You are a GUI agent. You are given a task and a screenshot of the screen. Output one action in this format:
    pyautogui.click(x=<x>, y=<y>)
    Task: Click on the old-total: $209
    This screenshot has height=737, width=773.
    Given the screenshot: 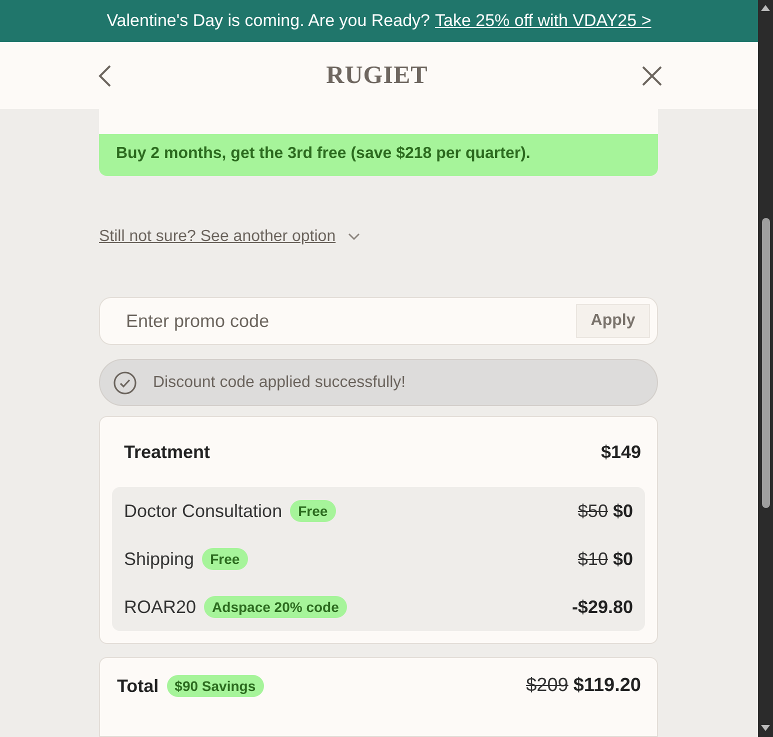 What is the action you would take?
    pyautogui.click(x=547, y=686)
    